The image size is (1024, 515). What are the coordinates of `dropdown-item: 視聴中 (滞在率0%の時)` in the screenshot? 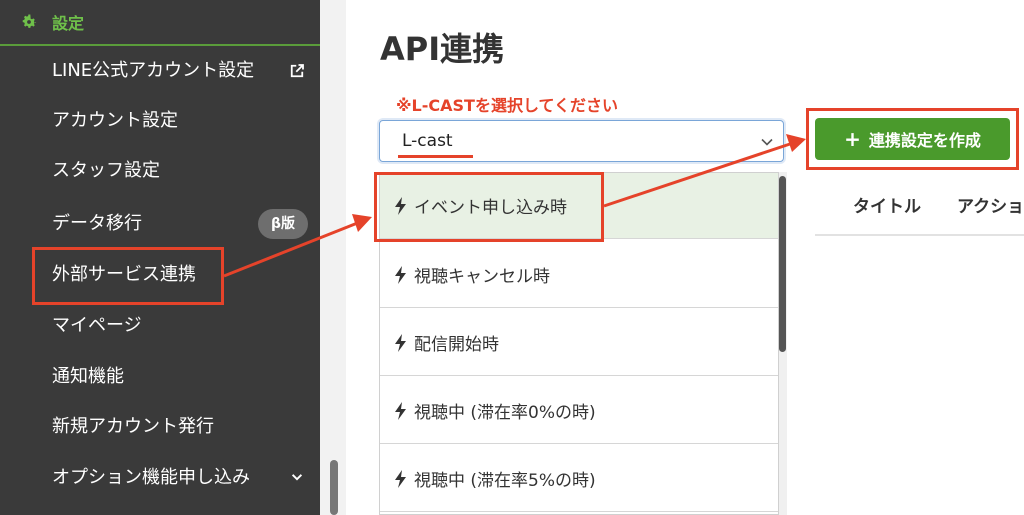 It's located at (579, 411).